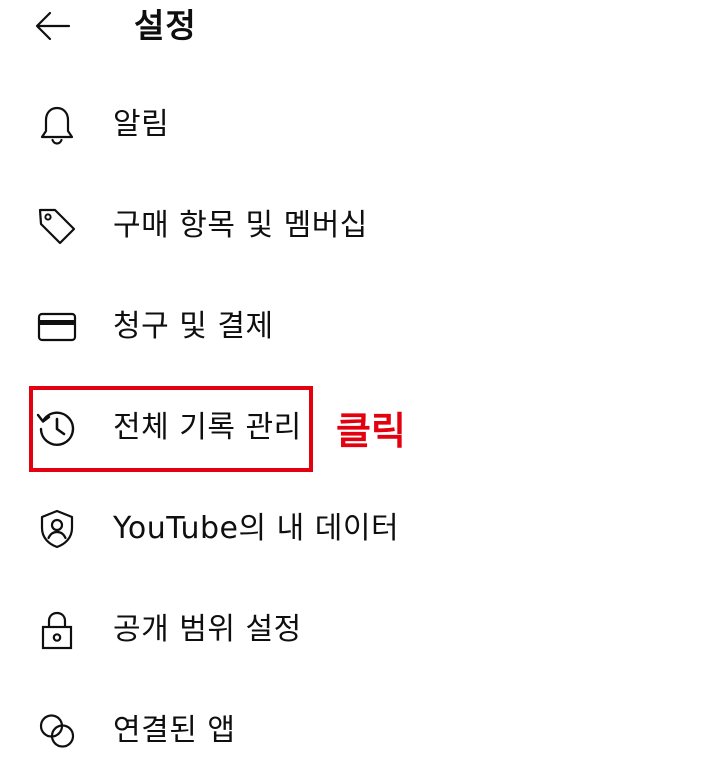 The width and height of the screenshot is (720, 781). Describe the element at coordinates (57, 226) in the screenshot. I see `tag-icon` at that location.